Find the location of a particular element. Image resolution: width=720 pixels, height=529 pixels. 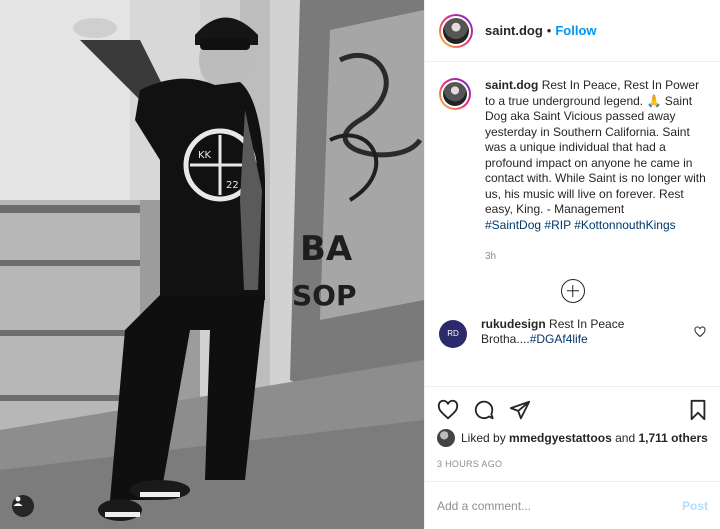

paper-plane-icon is located at coordinates (520, 410).